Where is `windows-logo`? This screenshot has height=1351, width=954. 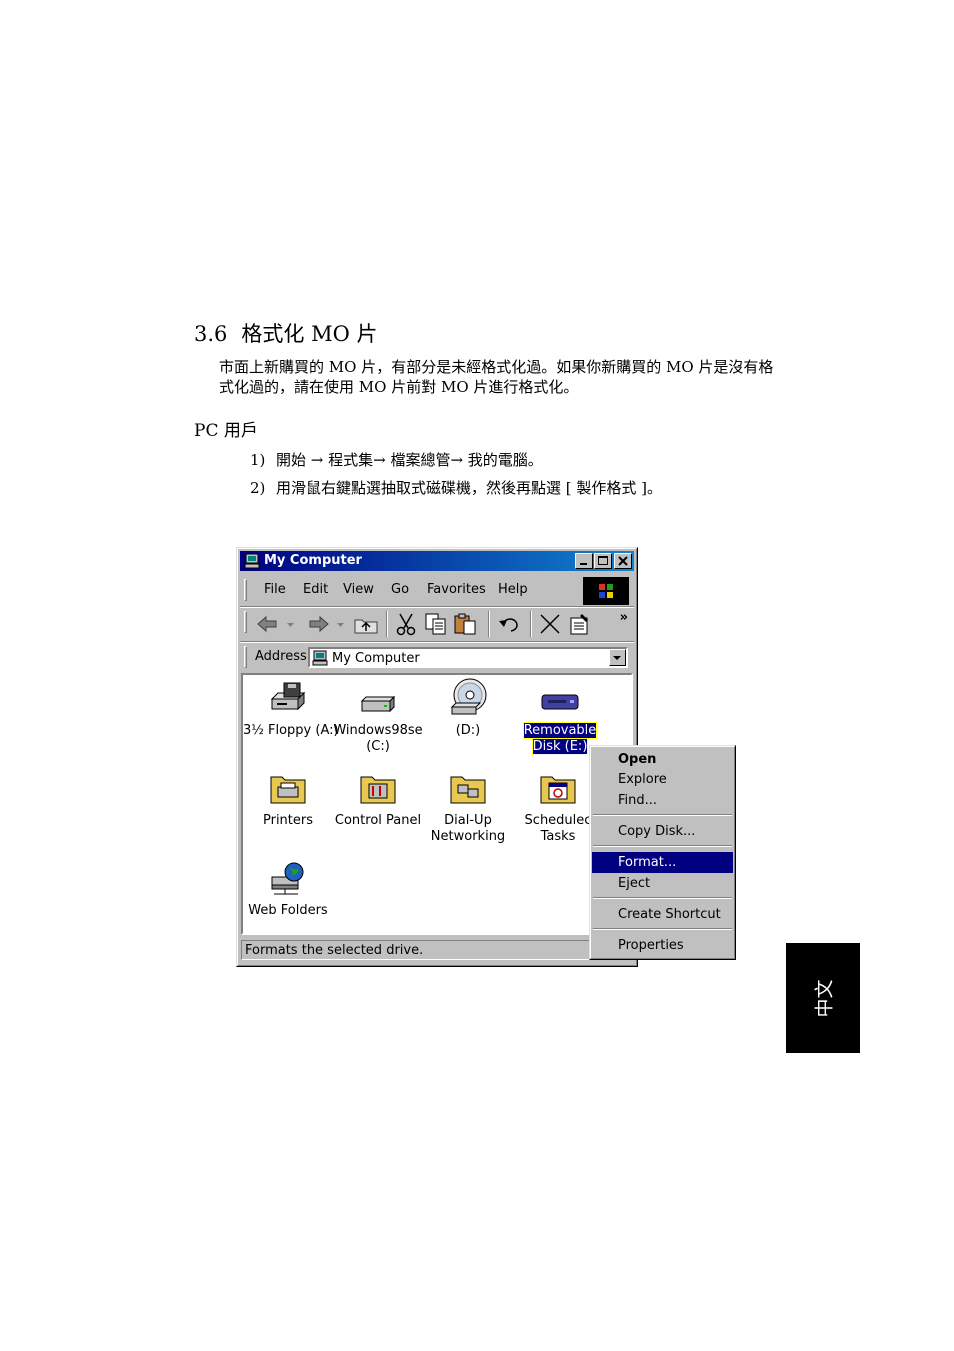
windows-logo is located at coordinates (606, 591).